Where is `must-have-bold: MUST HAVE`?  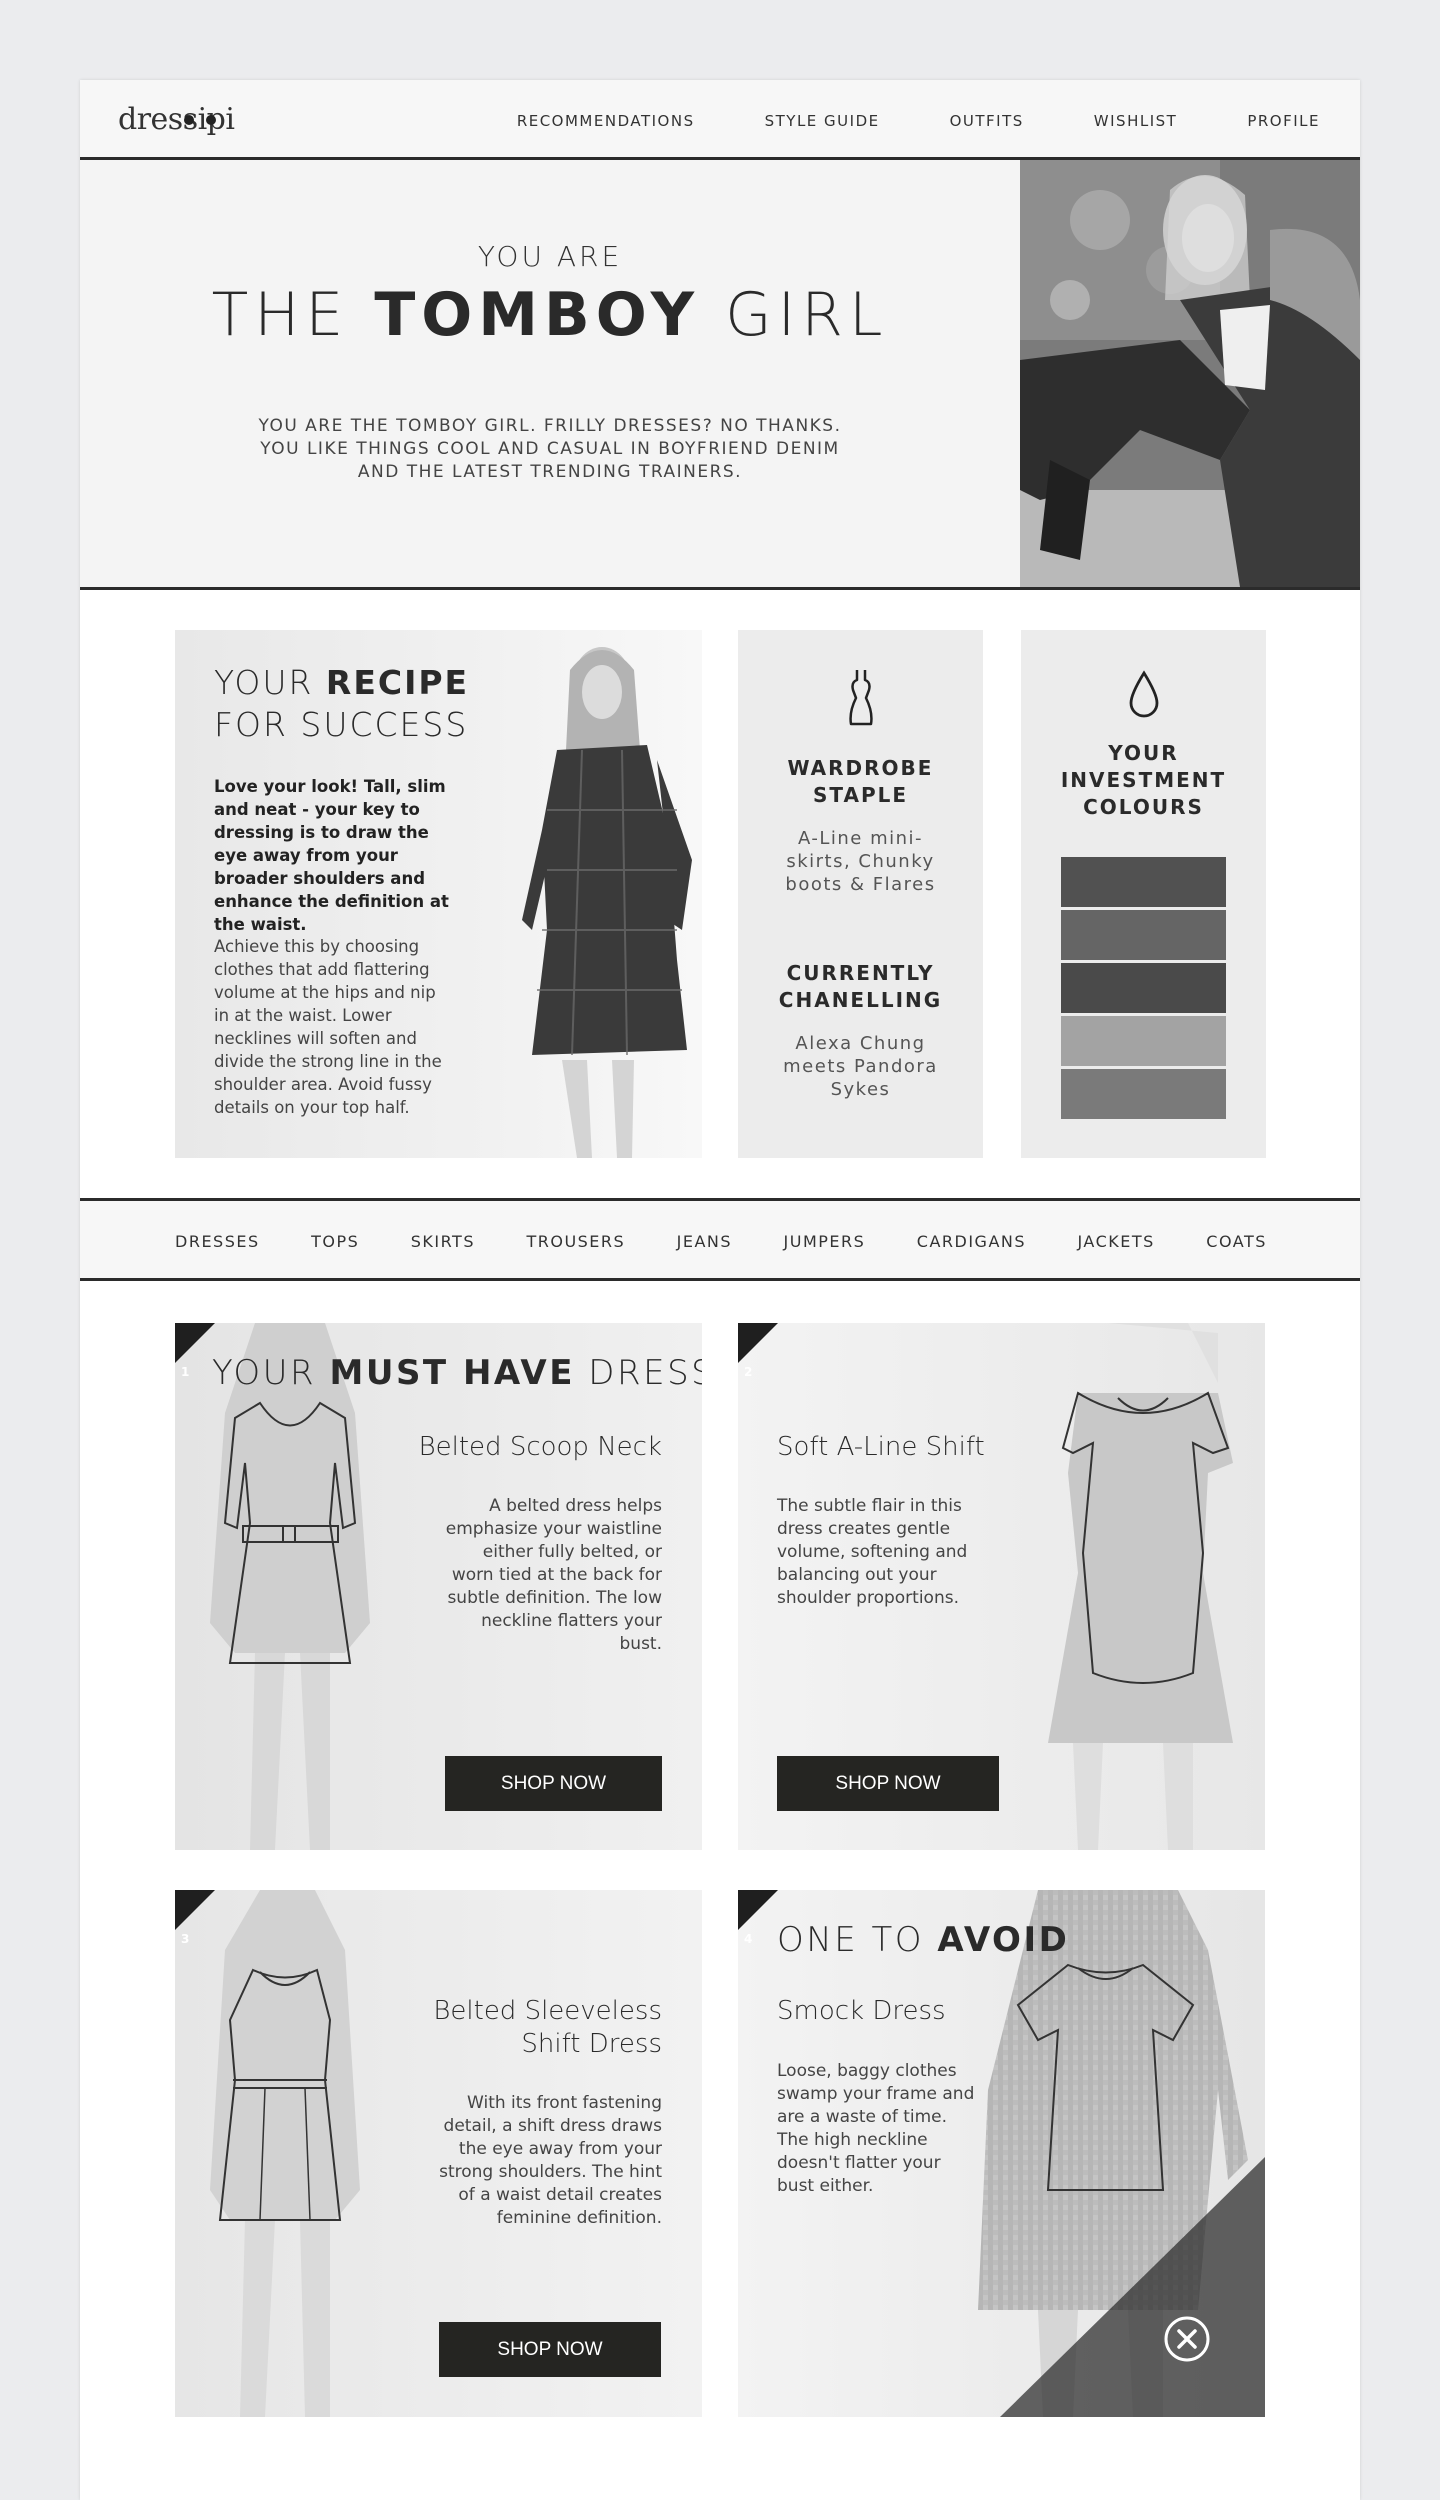
must-have-bold: MUST HAVE is located at coordinates (452, 1373).